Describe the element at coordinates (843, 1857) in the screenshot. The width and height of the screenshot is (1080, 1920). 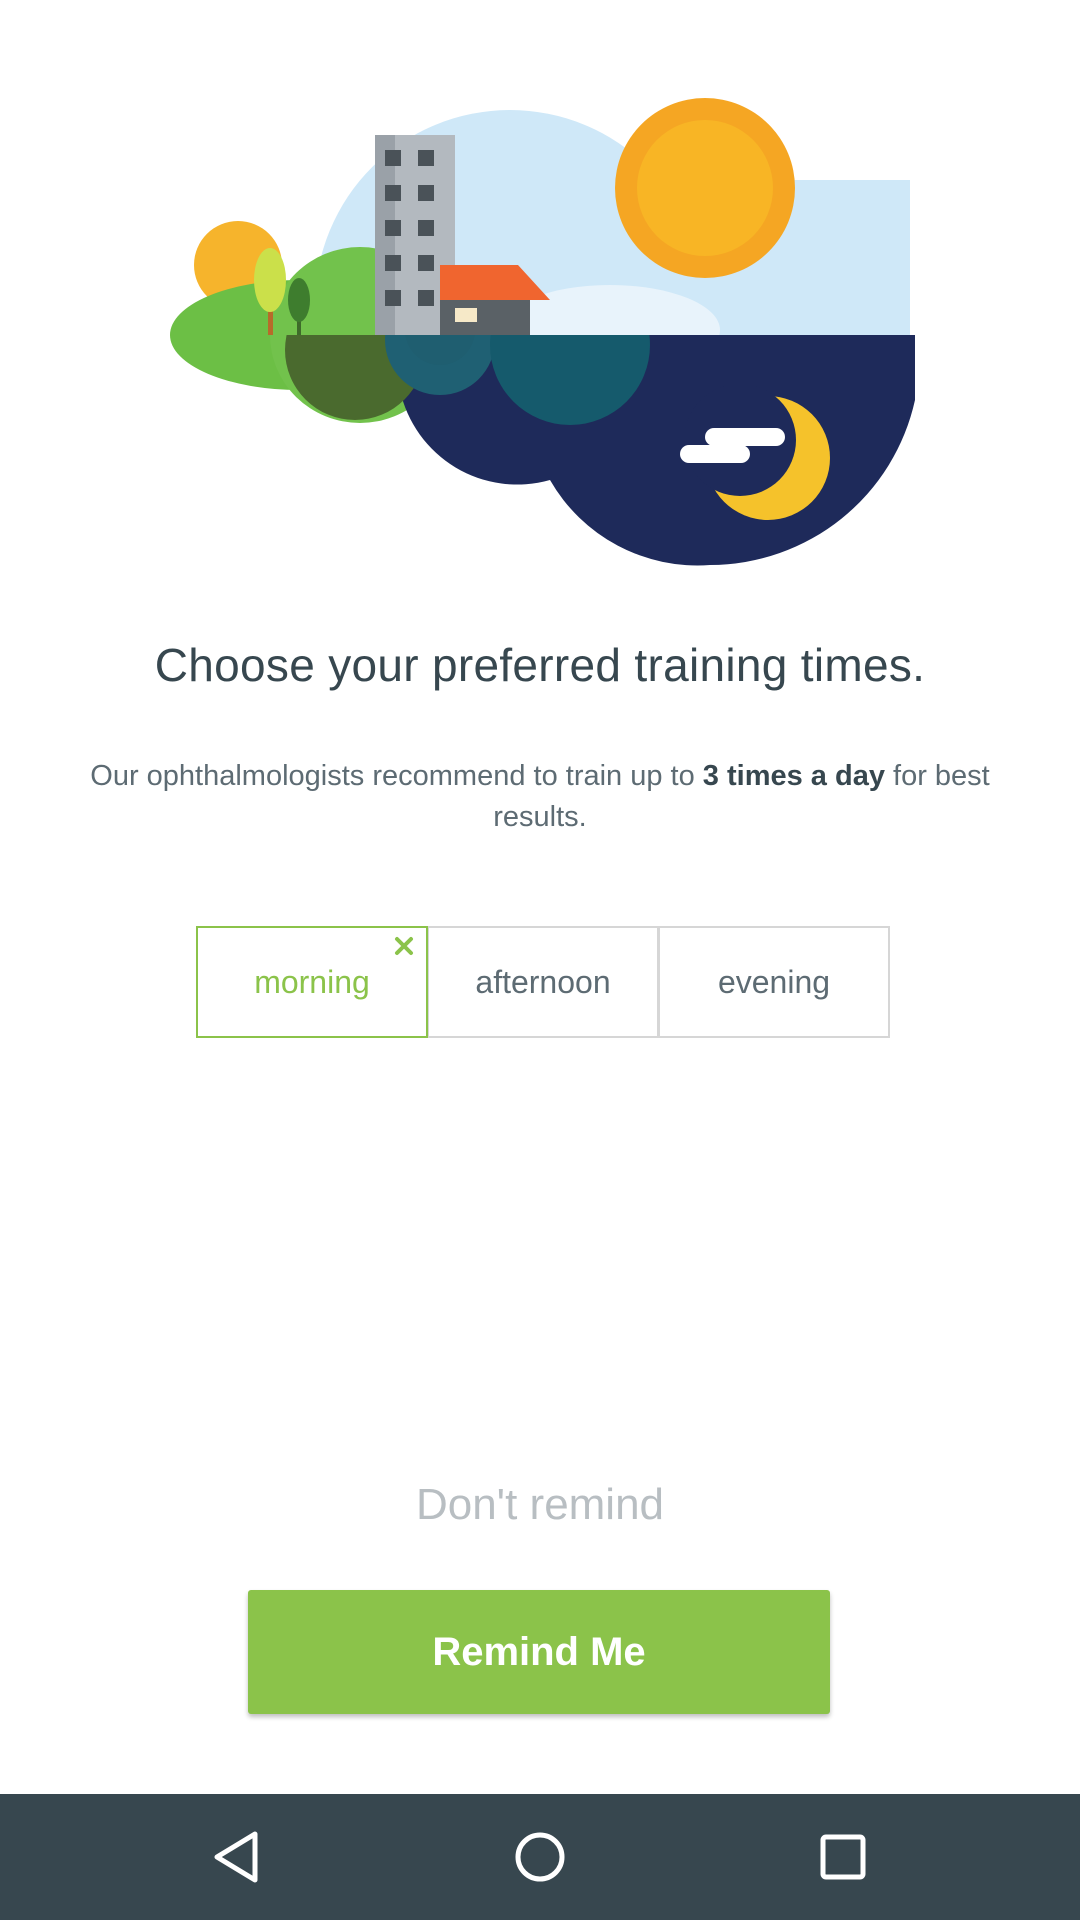
I see `recents-square-icon` at that location.